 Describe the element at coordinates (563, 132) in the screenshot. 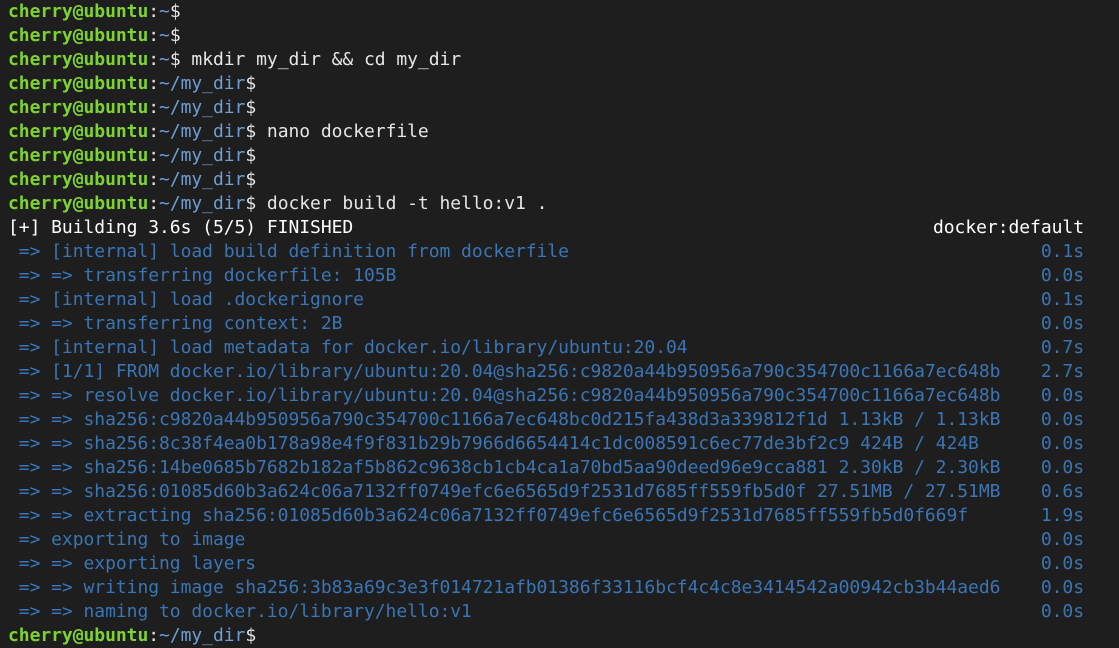

I see `prompt-line: cherry@ubuntu:~/my_dir$ nano dockerfile` at that location.